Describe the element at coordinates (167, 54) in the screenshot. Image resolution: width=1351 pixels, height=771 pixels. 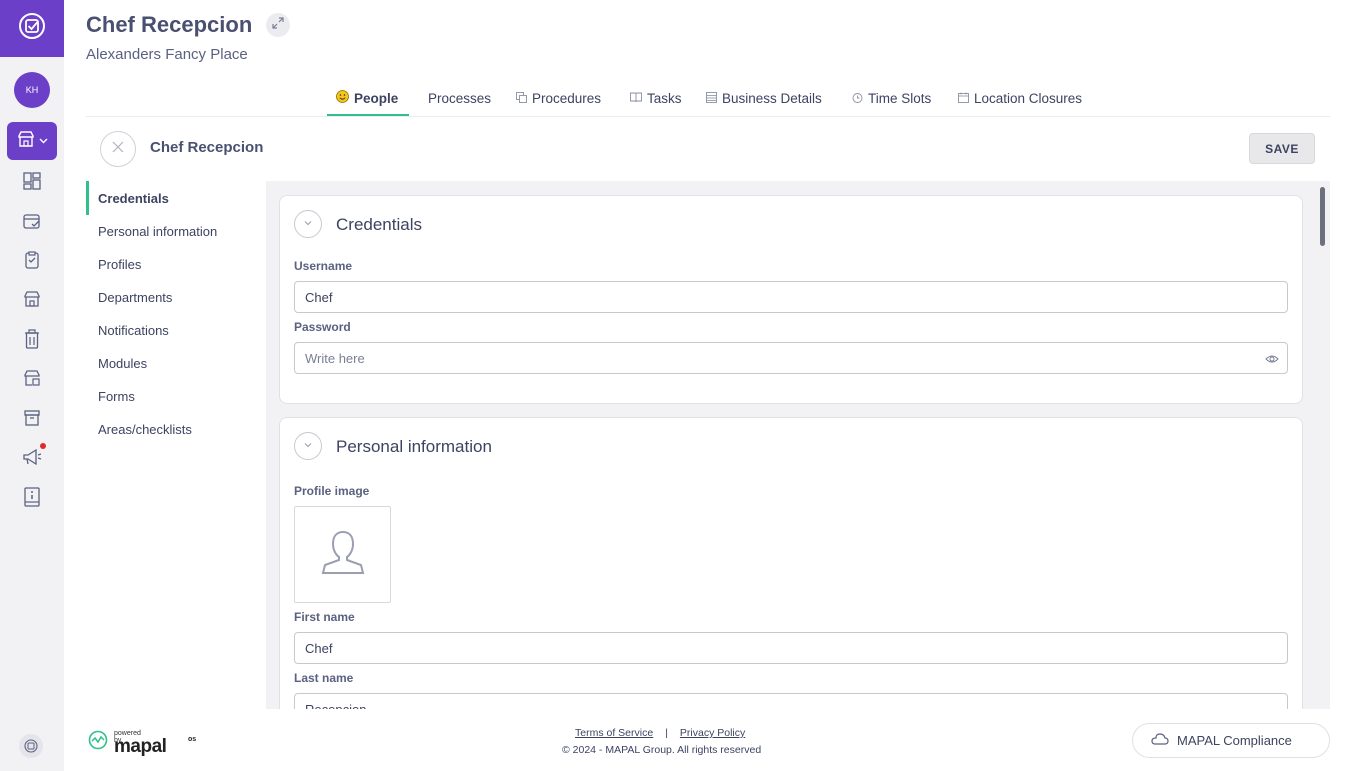
I see `location-subtitle: Alexanders Fancy Place` at that location.